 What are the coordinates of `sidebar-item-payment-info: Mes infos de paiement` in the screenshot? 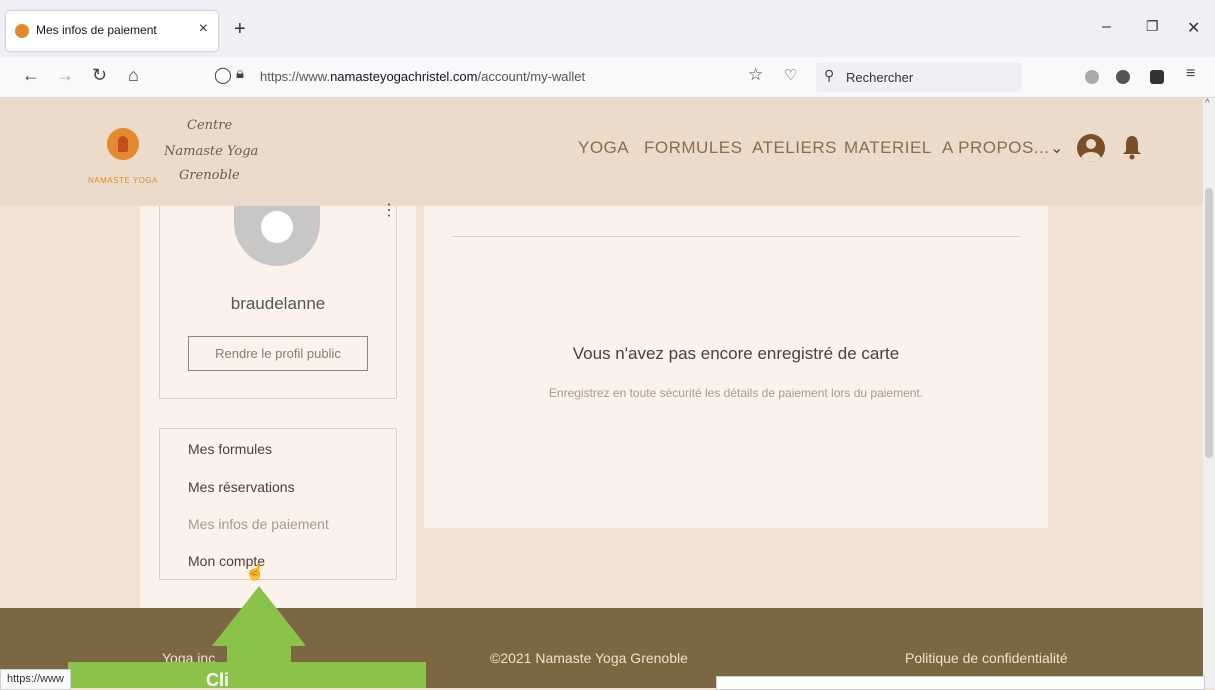 It's located at (258, 524).